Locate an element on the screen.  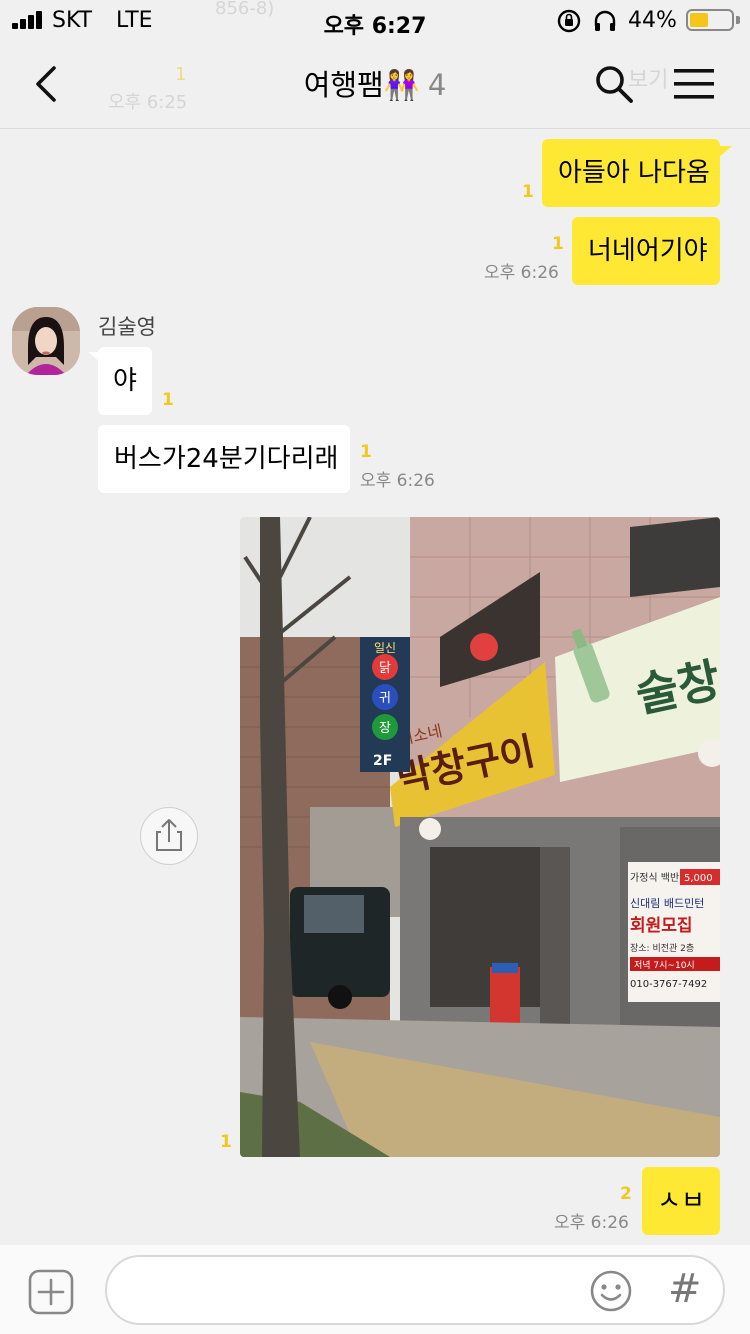
battery-percent: 44% is located at coordinates (652, 20).